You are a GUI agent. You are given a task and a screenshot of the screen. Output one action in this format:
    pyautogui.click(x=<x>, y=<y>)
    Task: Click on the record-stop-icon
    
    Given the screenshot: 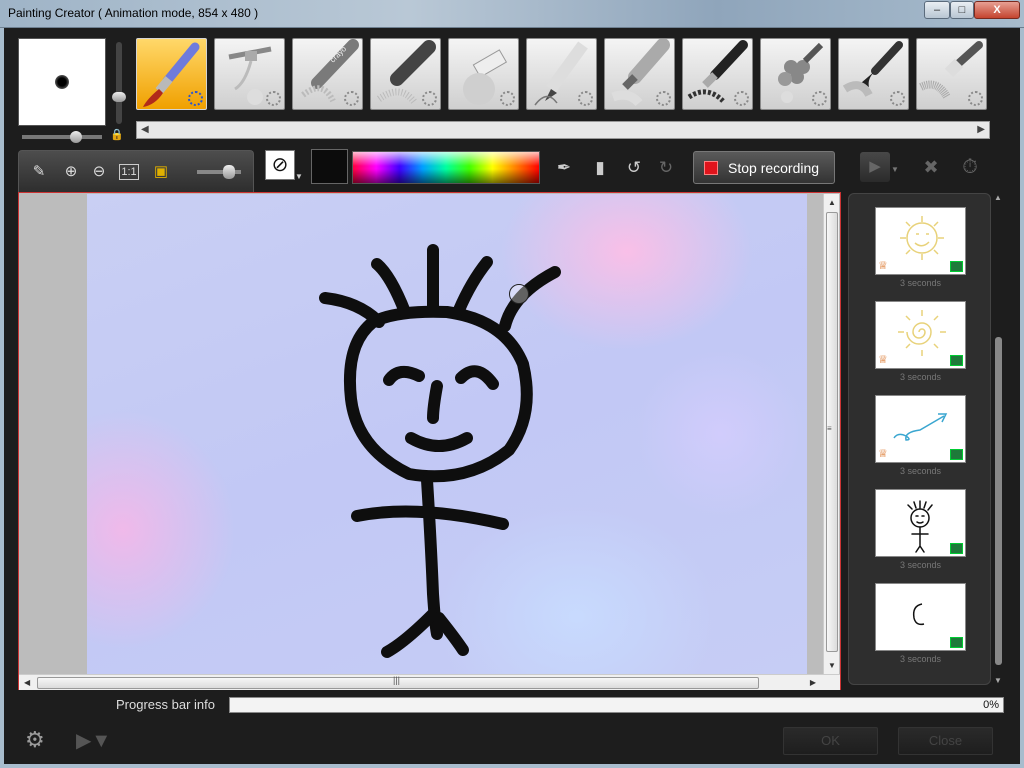 What is the action you would take?
    pyautogui.click(x=711, y=167)
    